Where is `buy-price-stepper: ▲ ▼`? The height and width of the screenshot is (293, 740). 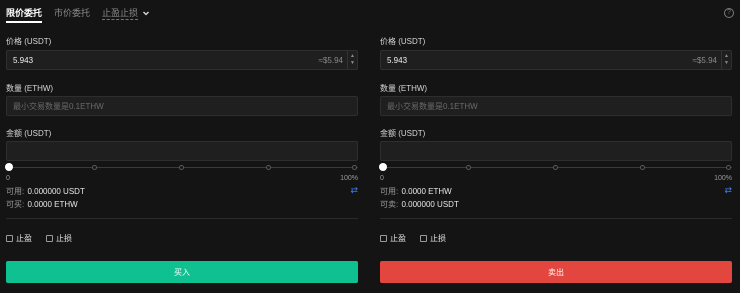 buy-price-stepper: ▲ ▼ is located at coordinates (352, 60).